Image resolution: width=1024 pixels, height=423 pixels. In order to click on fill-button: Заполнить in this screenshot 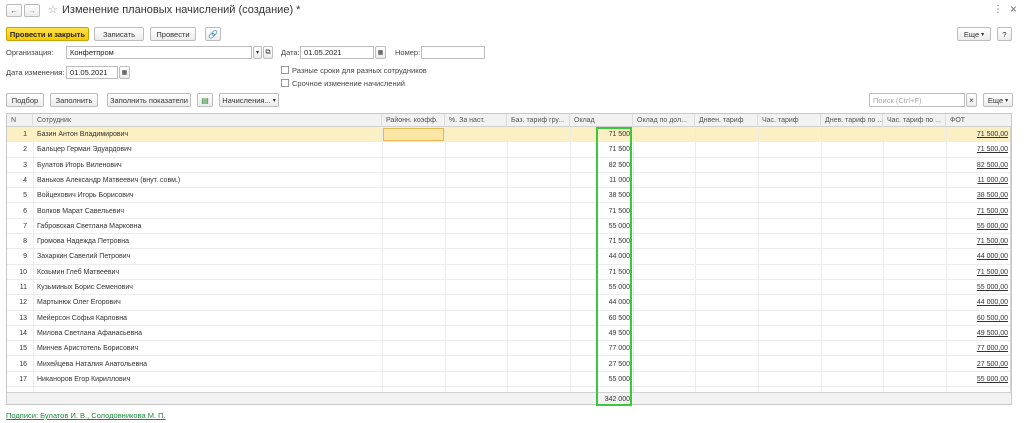, I will do `click(74, 100)`.